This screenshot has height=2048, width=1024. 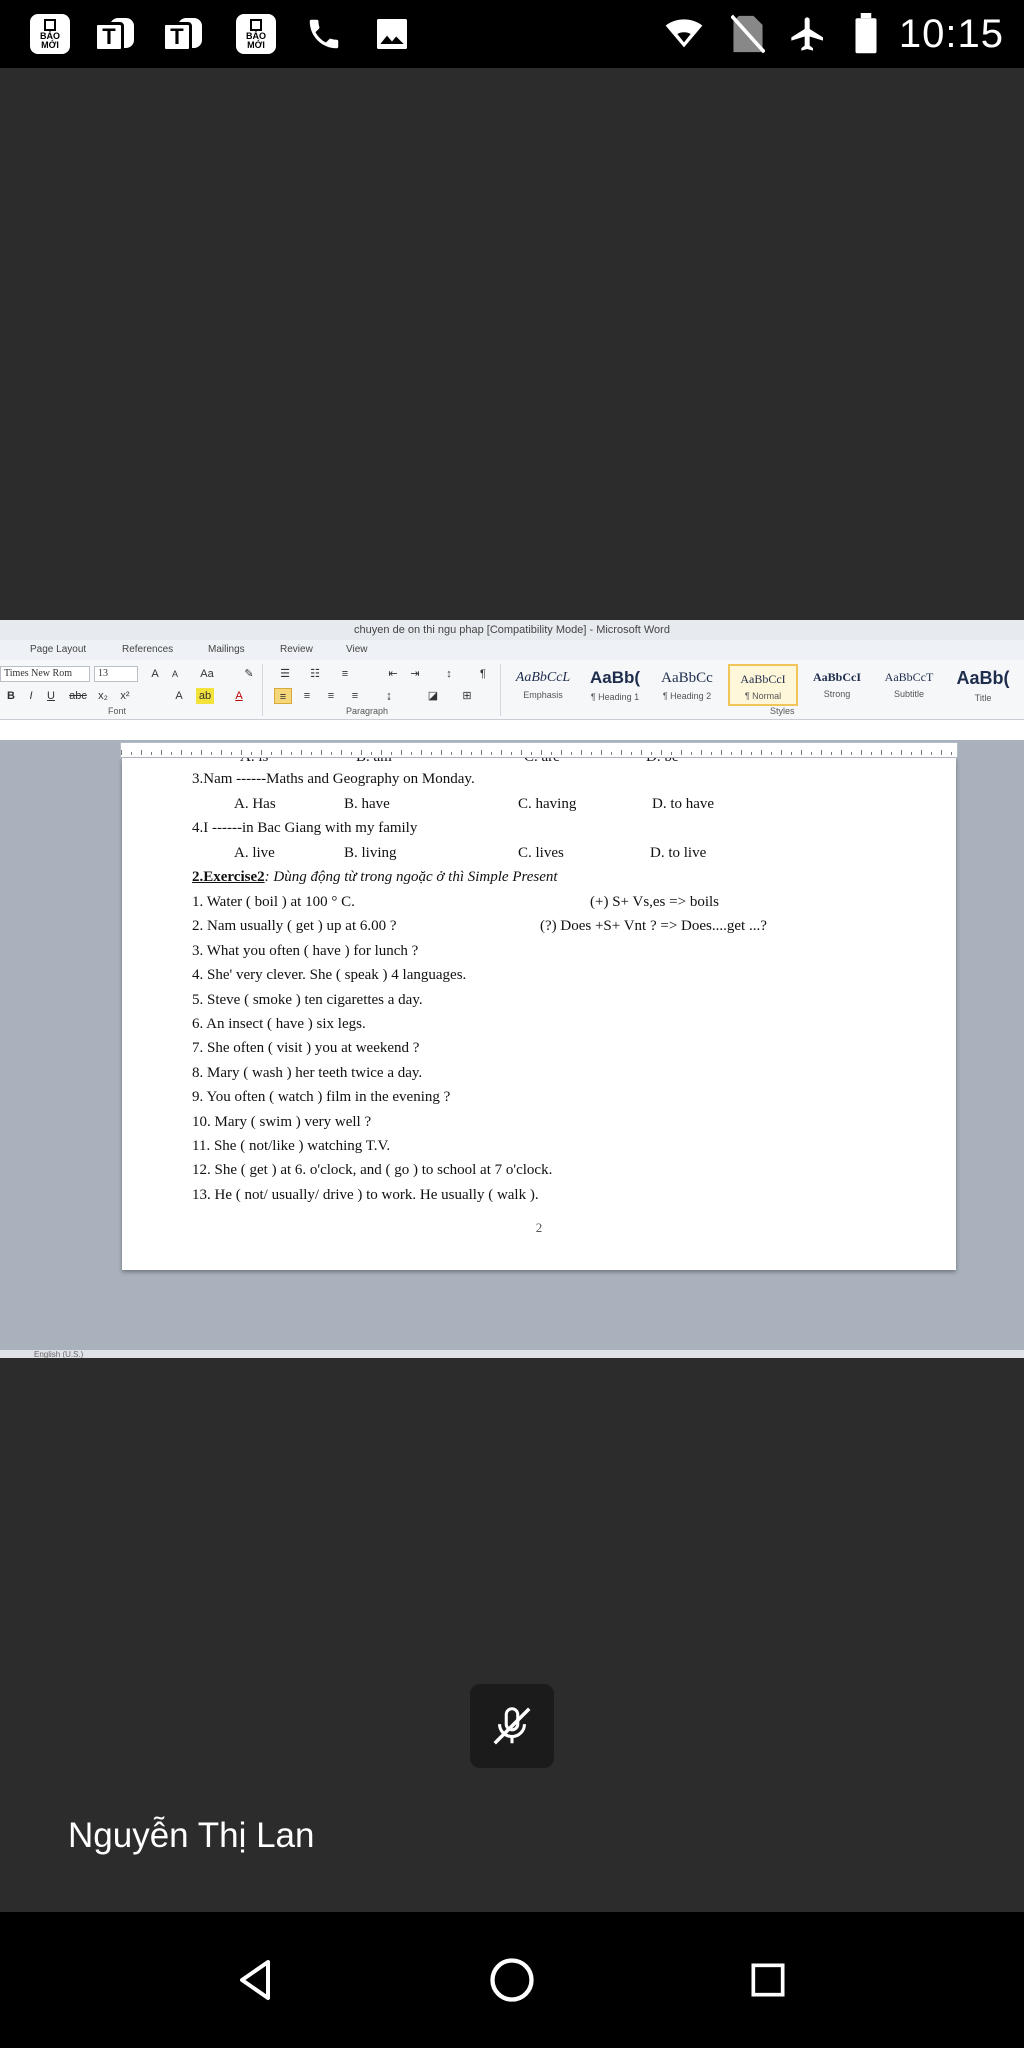 I want to click on italic-icon: I, so click(x=31, y=696).